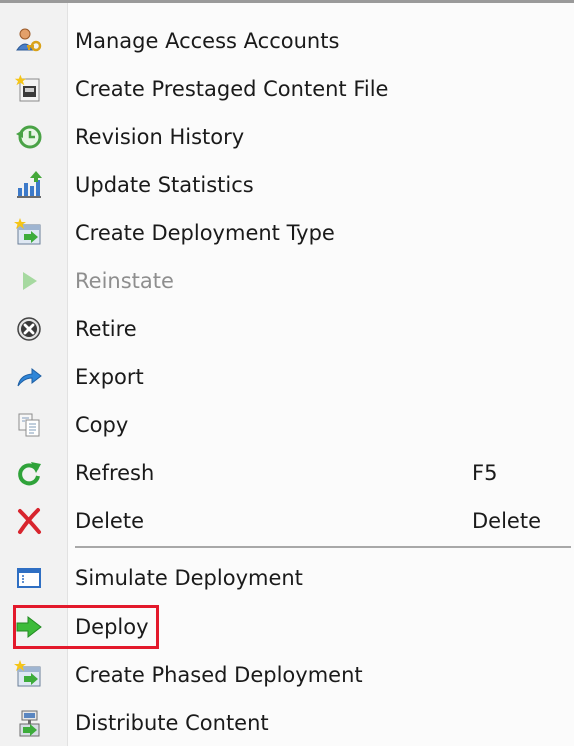 Image resolution: width=574 pixels, height=746 pixels. What do you see at coordinates (29, 473) in the screenshot?
I see `refresh-icon` at bounding box center [29, 473].